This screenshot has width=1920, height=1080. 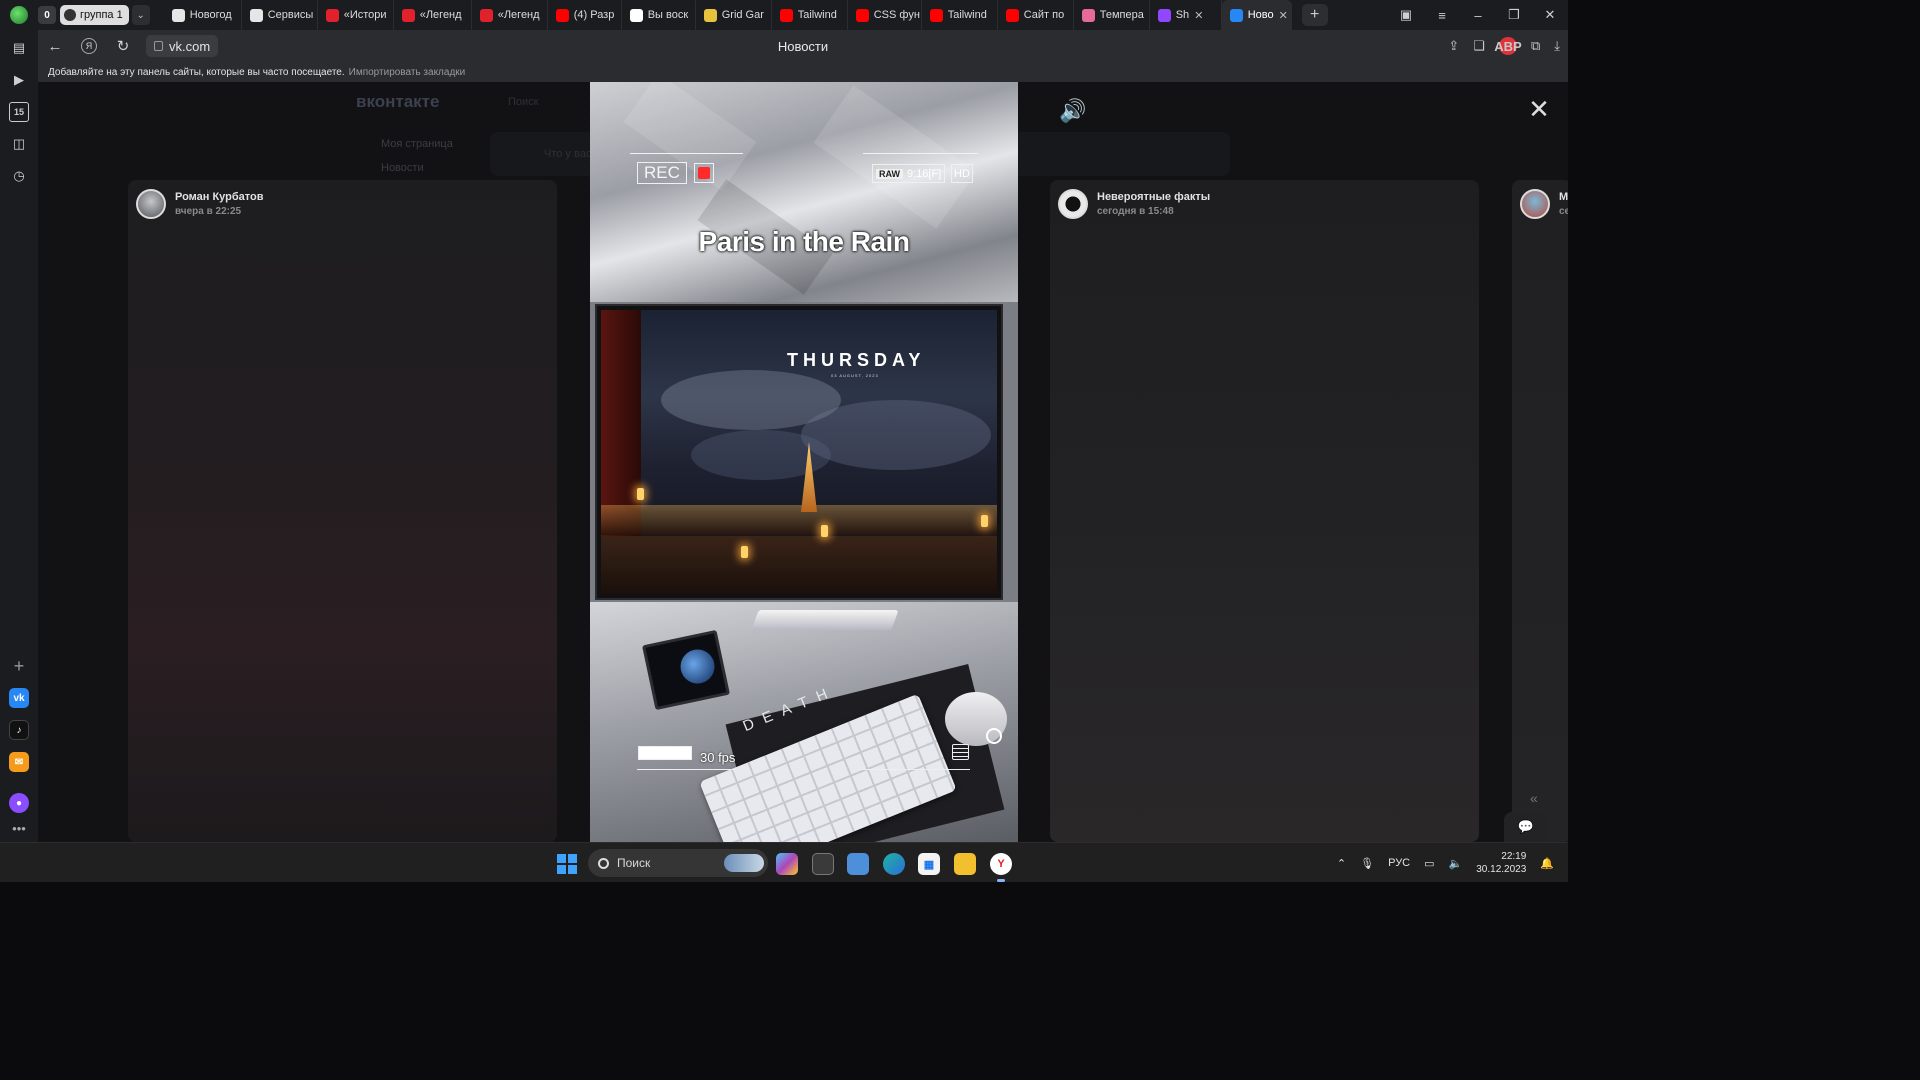 What do you see at coordinates (1399, 863) in the screenshot?
I see `language-indicator: РУС` at bounding box center [1399, 863].